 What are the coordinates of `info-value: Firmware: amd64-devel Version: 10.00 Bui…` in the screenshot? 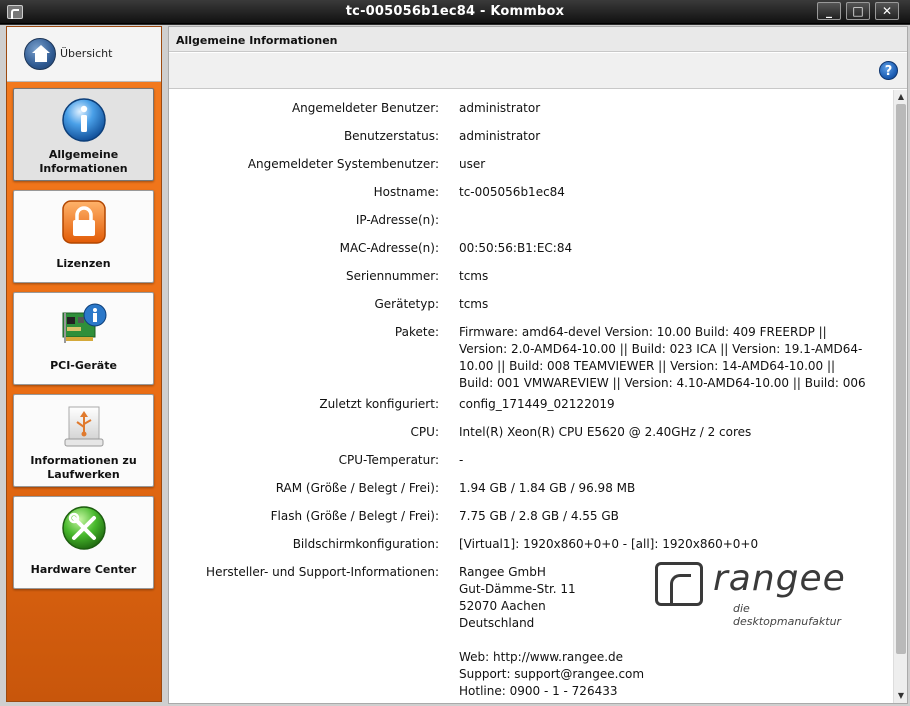 It's located at (662, 357).